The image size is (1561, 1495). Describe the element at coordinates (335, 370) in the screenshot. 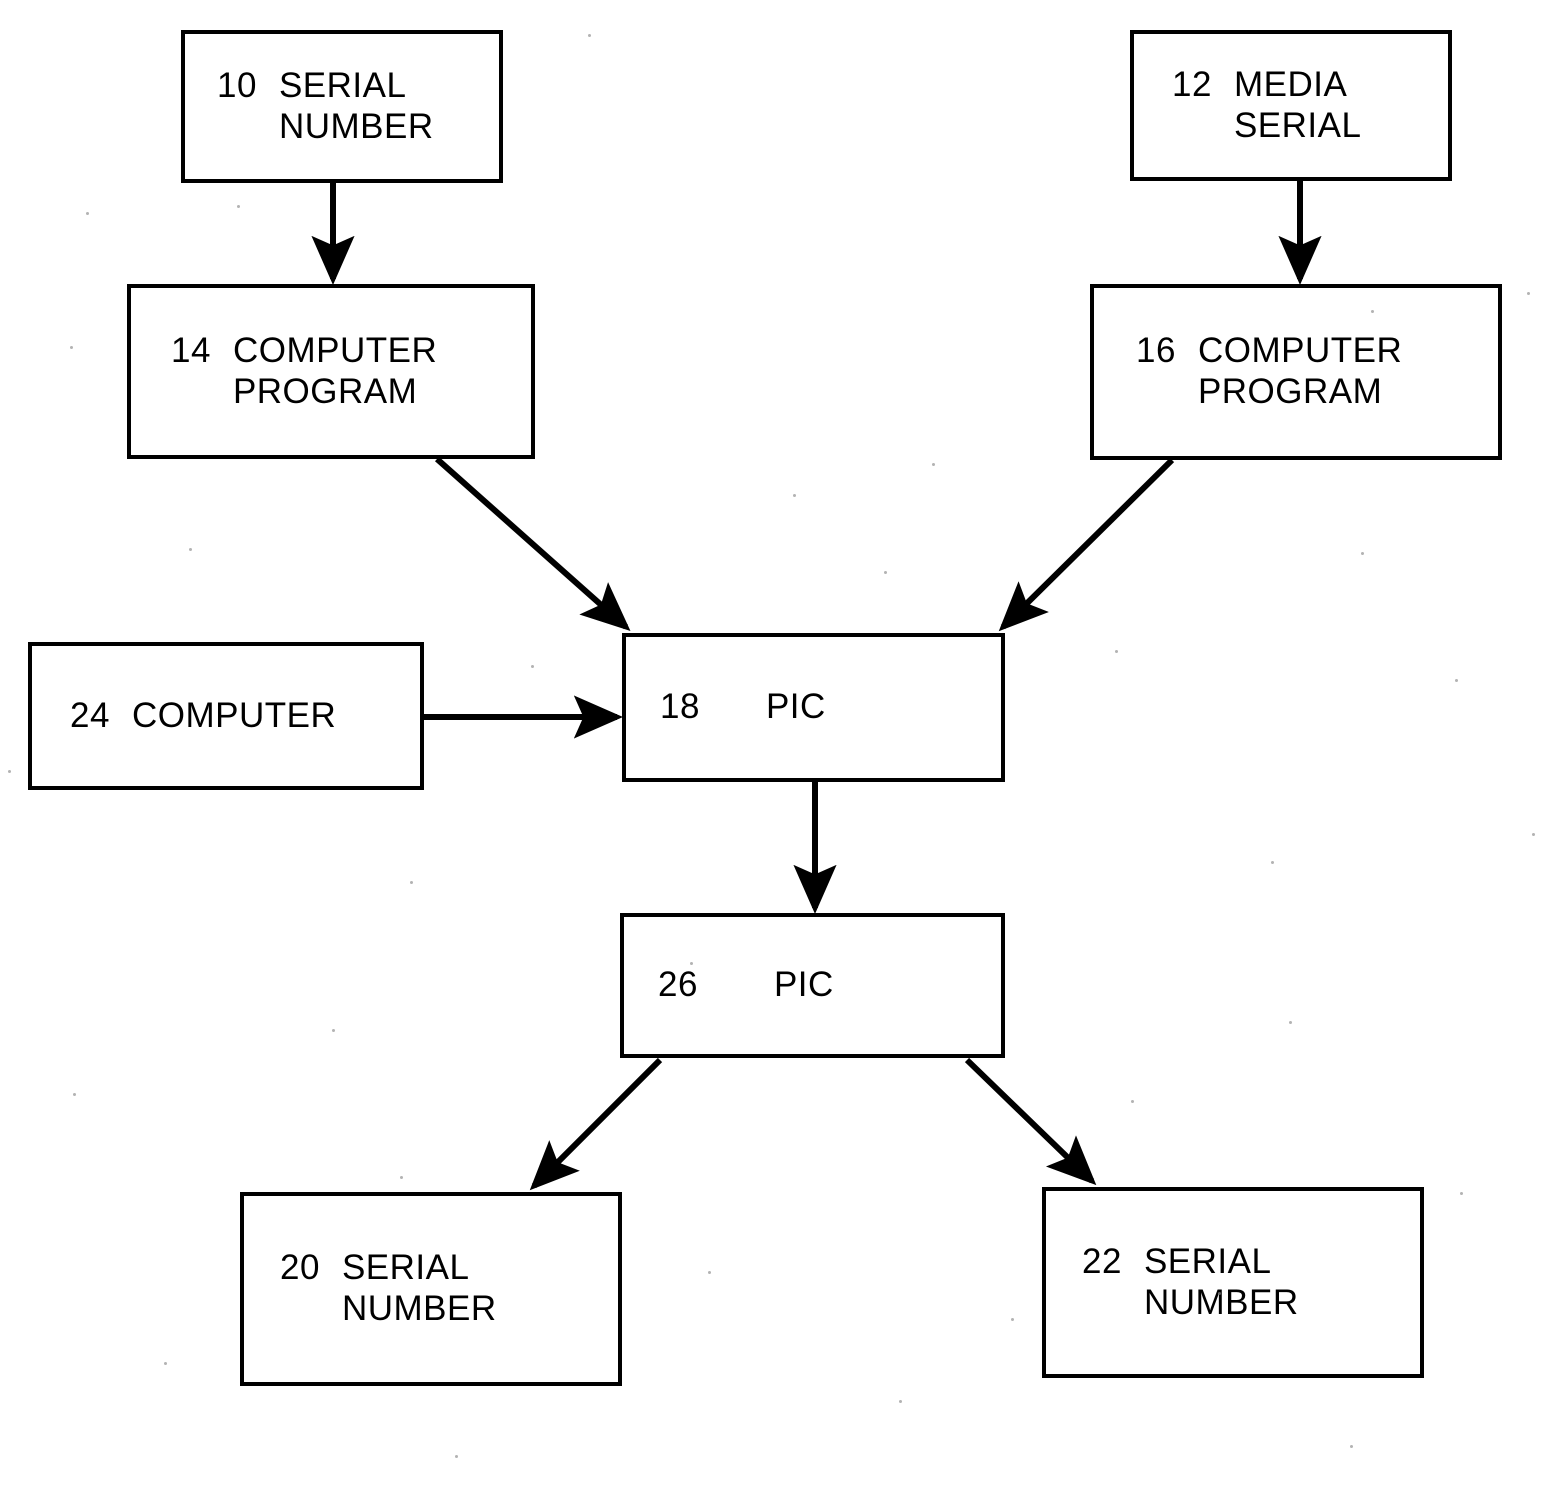

I see `node-label-14: COMPUTER PROGRAM` at that location.